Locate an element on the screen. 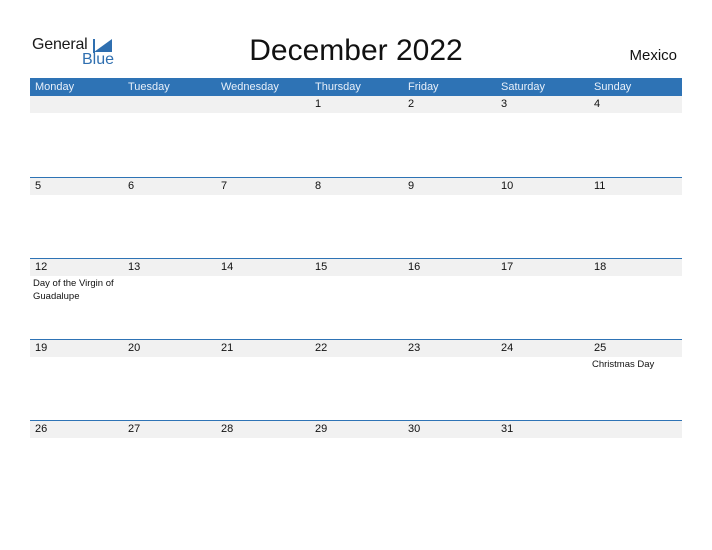  day-number: 17 is located at coordinates (507, 267).